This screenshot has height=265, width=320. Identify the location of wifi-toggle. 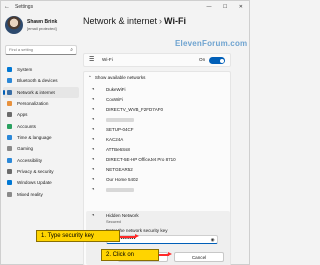
(217, 60).